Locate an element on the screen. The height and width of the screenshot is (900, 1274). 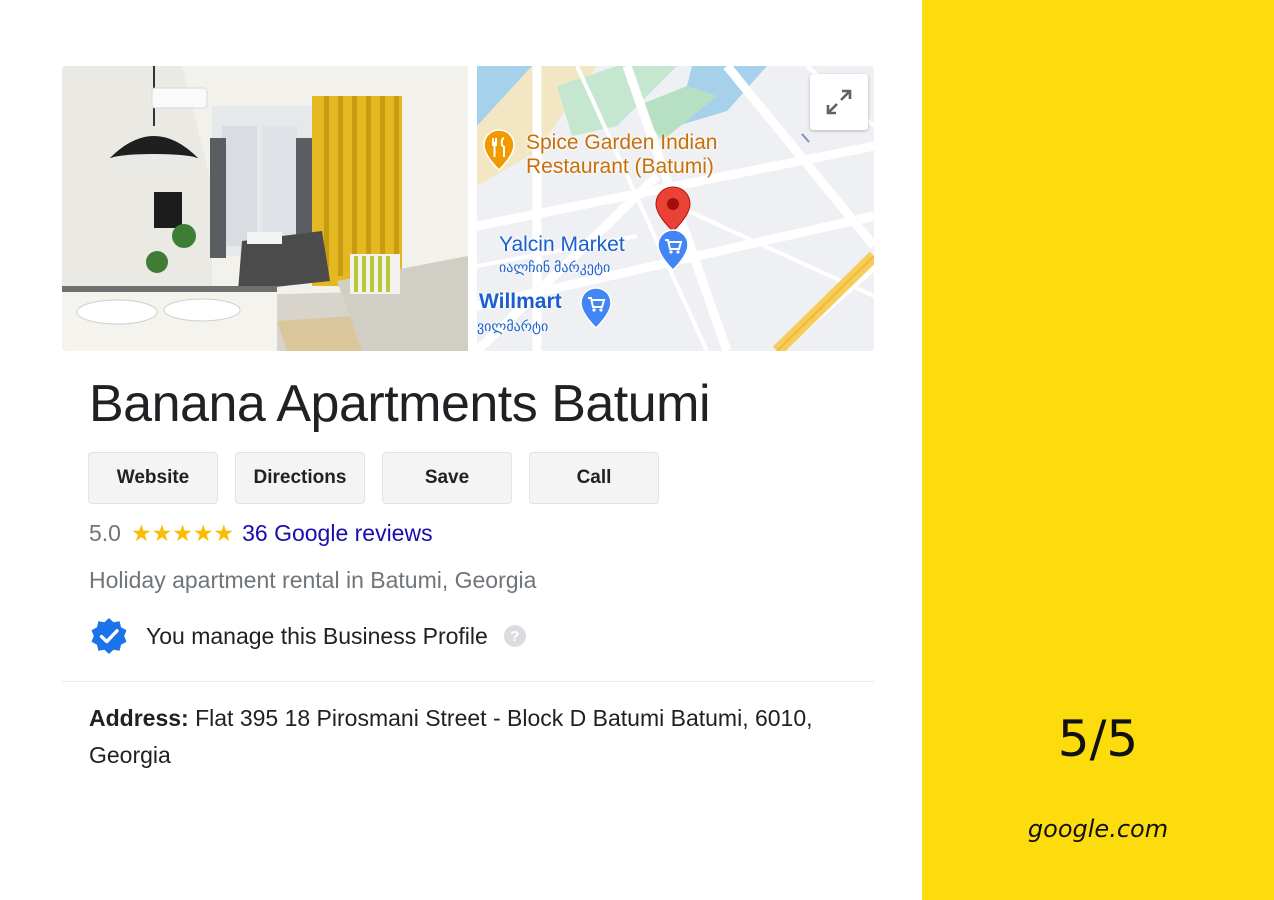
location-pin-icon is located at coordinates (673, 209).